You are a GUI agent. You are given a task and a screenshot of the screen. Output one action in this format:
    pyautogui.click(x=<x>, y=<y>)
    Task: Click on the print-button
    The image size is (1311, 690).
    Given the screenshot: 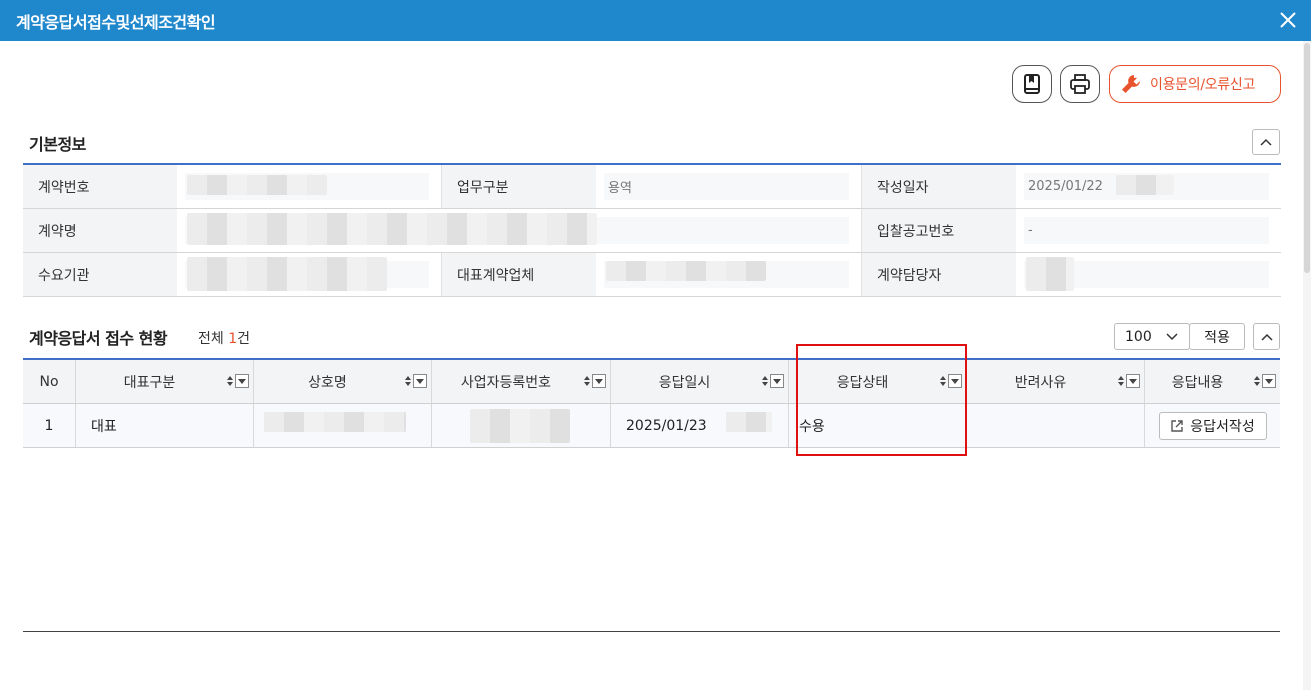 What is the action you would take?
    pyautogui.click(x=1080, y=84)
    